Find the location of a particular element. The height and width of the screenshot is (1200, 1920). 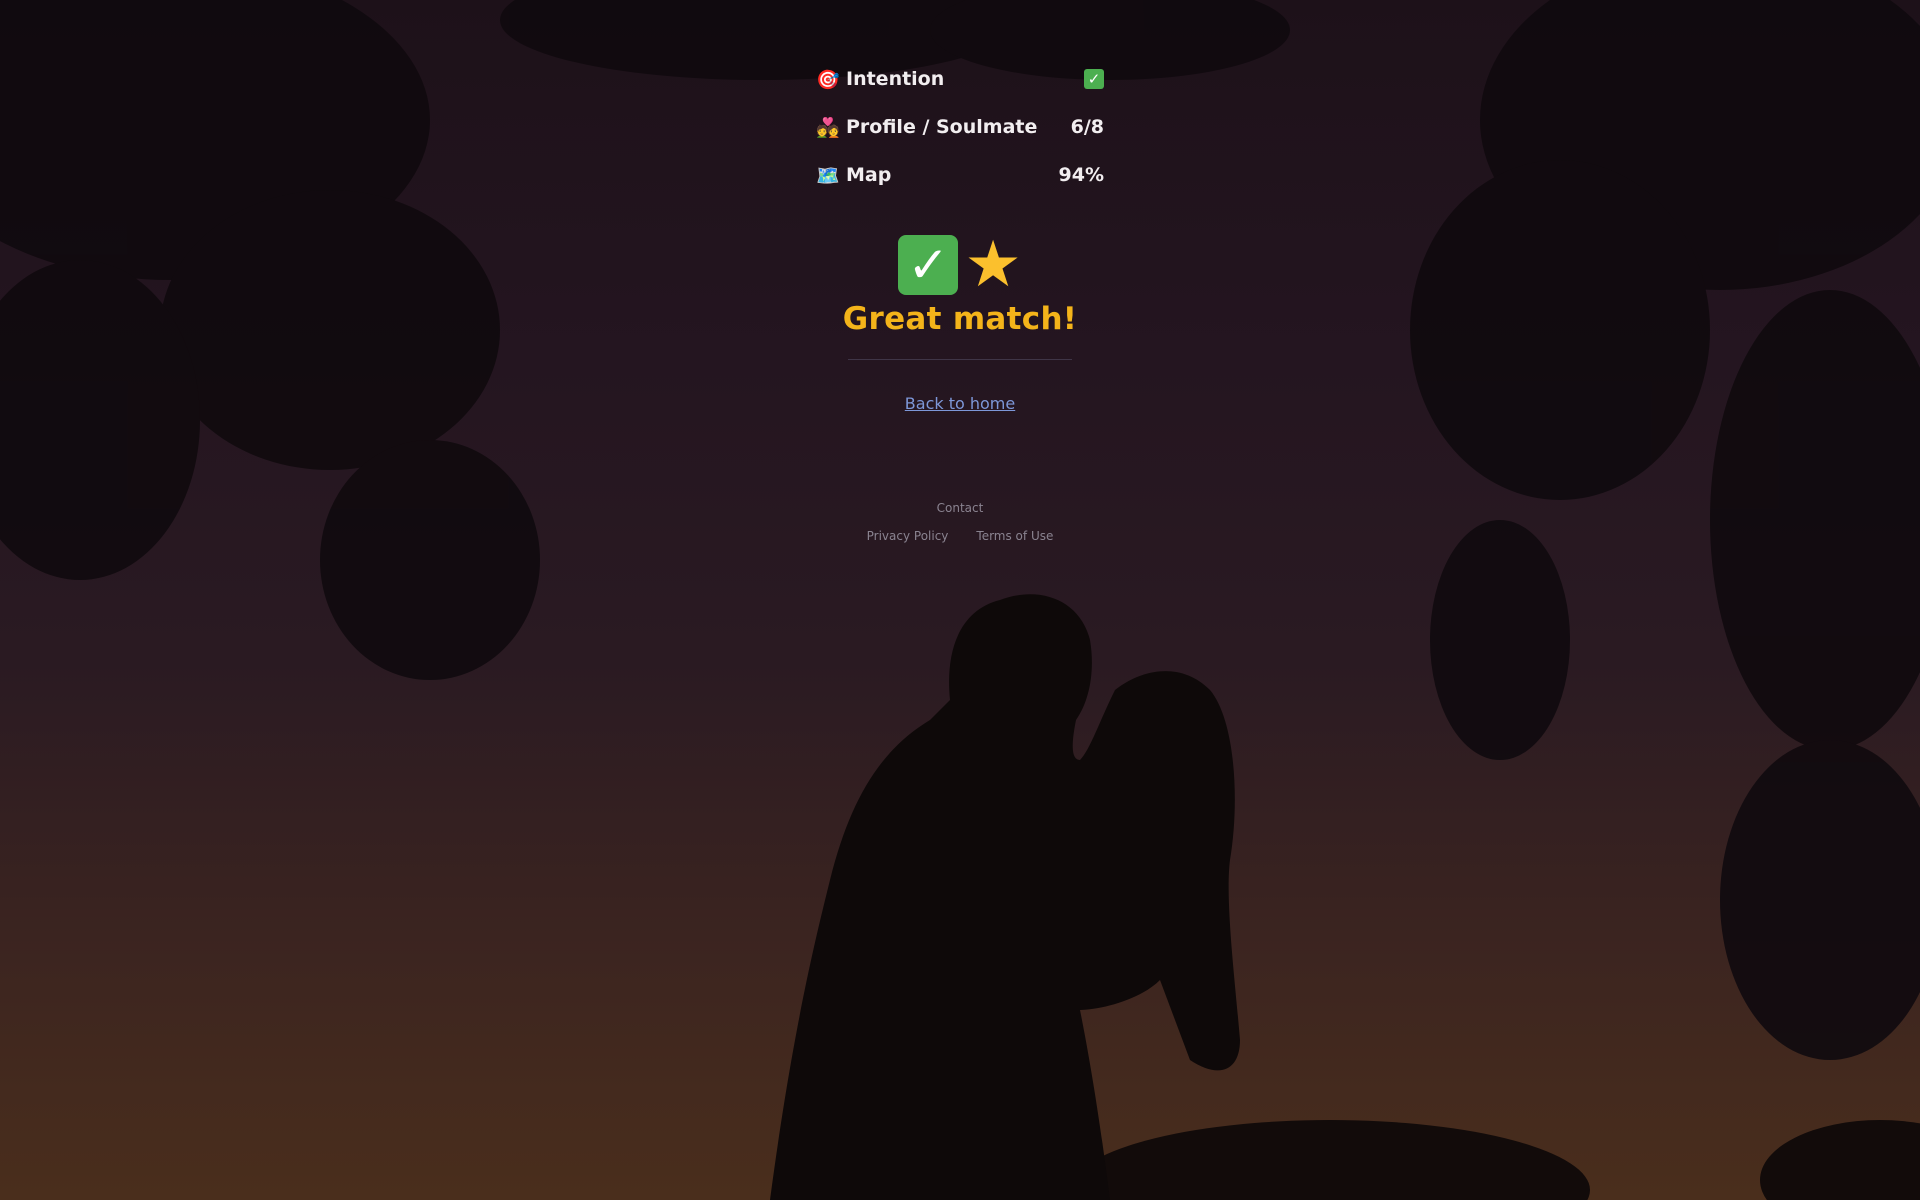

result-row-profile: 💑 Profile / Soulmate 6/8 is located at coordinates (960, 127).